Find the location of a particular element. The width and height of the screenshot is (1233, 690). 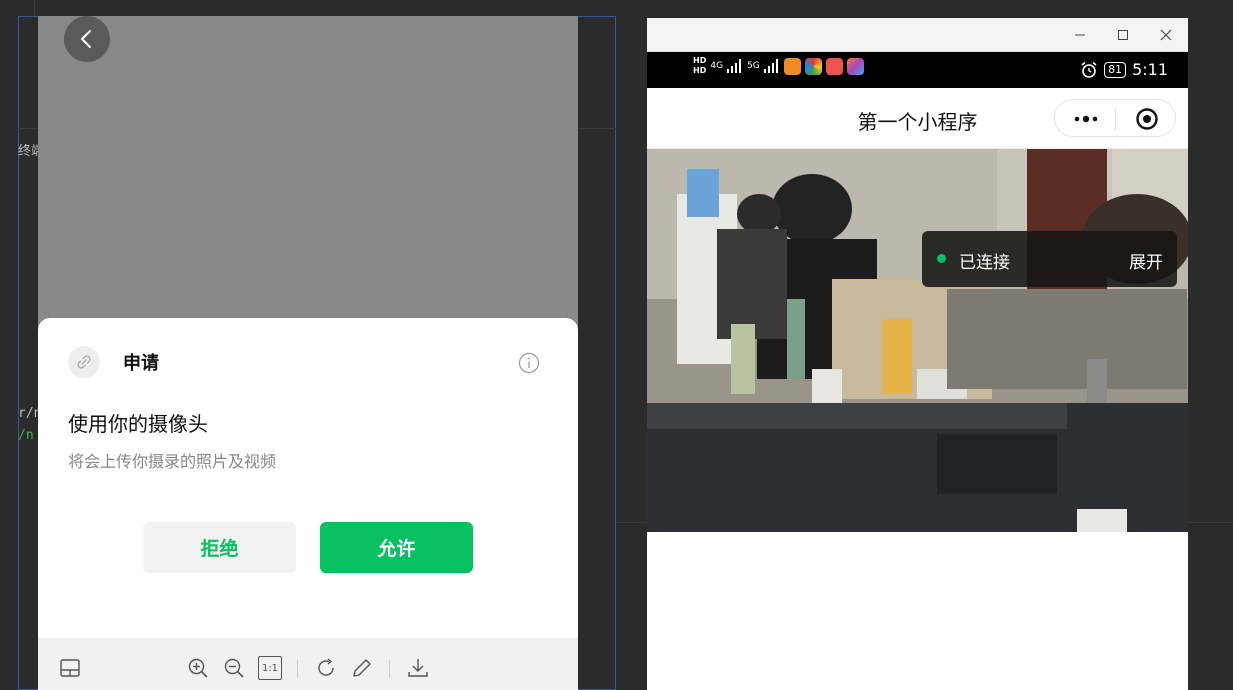

connection-status-text: 已连接 is located at coordinates (984, 263).